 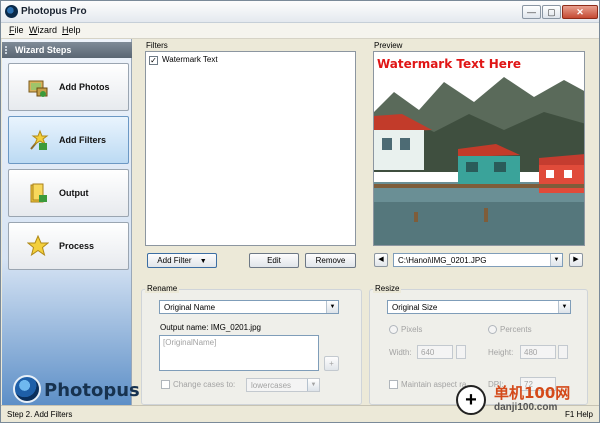 What do you see at coordinates (203, 261) in the screenshot?
I see `dropdown-arrow-icon: ▼` at bounding box center [203, 261].